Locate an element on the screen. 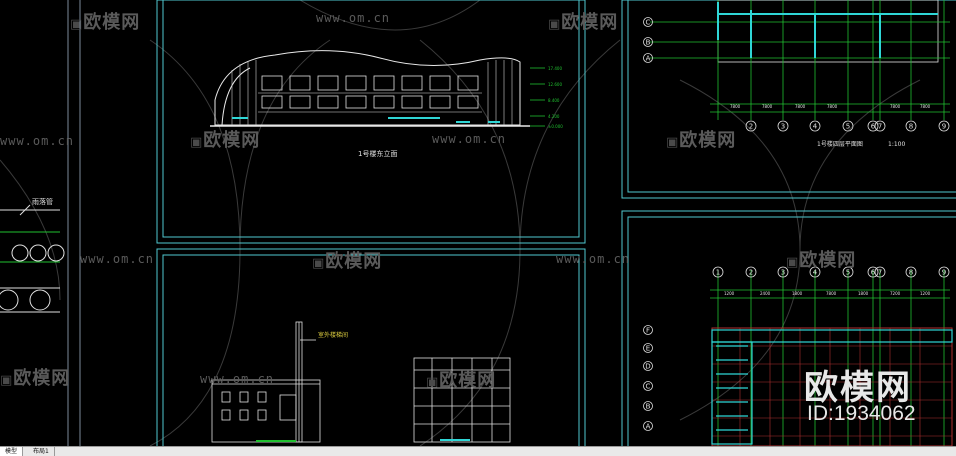 The height and width of the screenshot is (456, 956). layout-tab-bar: 模型 布局1 is located at coordinates (478, 451).